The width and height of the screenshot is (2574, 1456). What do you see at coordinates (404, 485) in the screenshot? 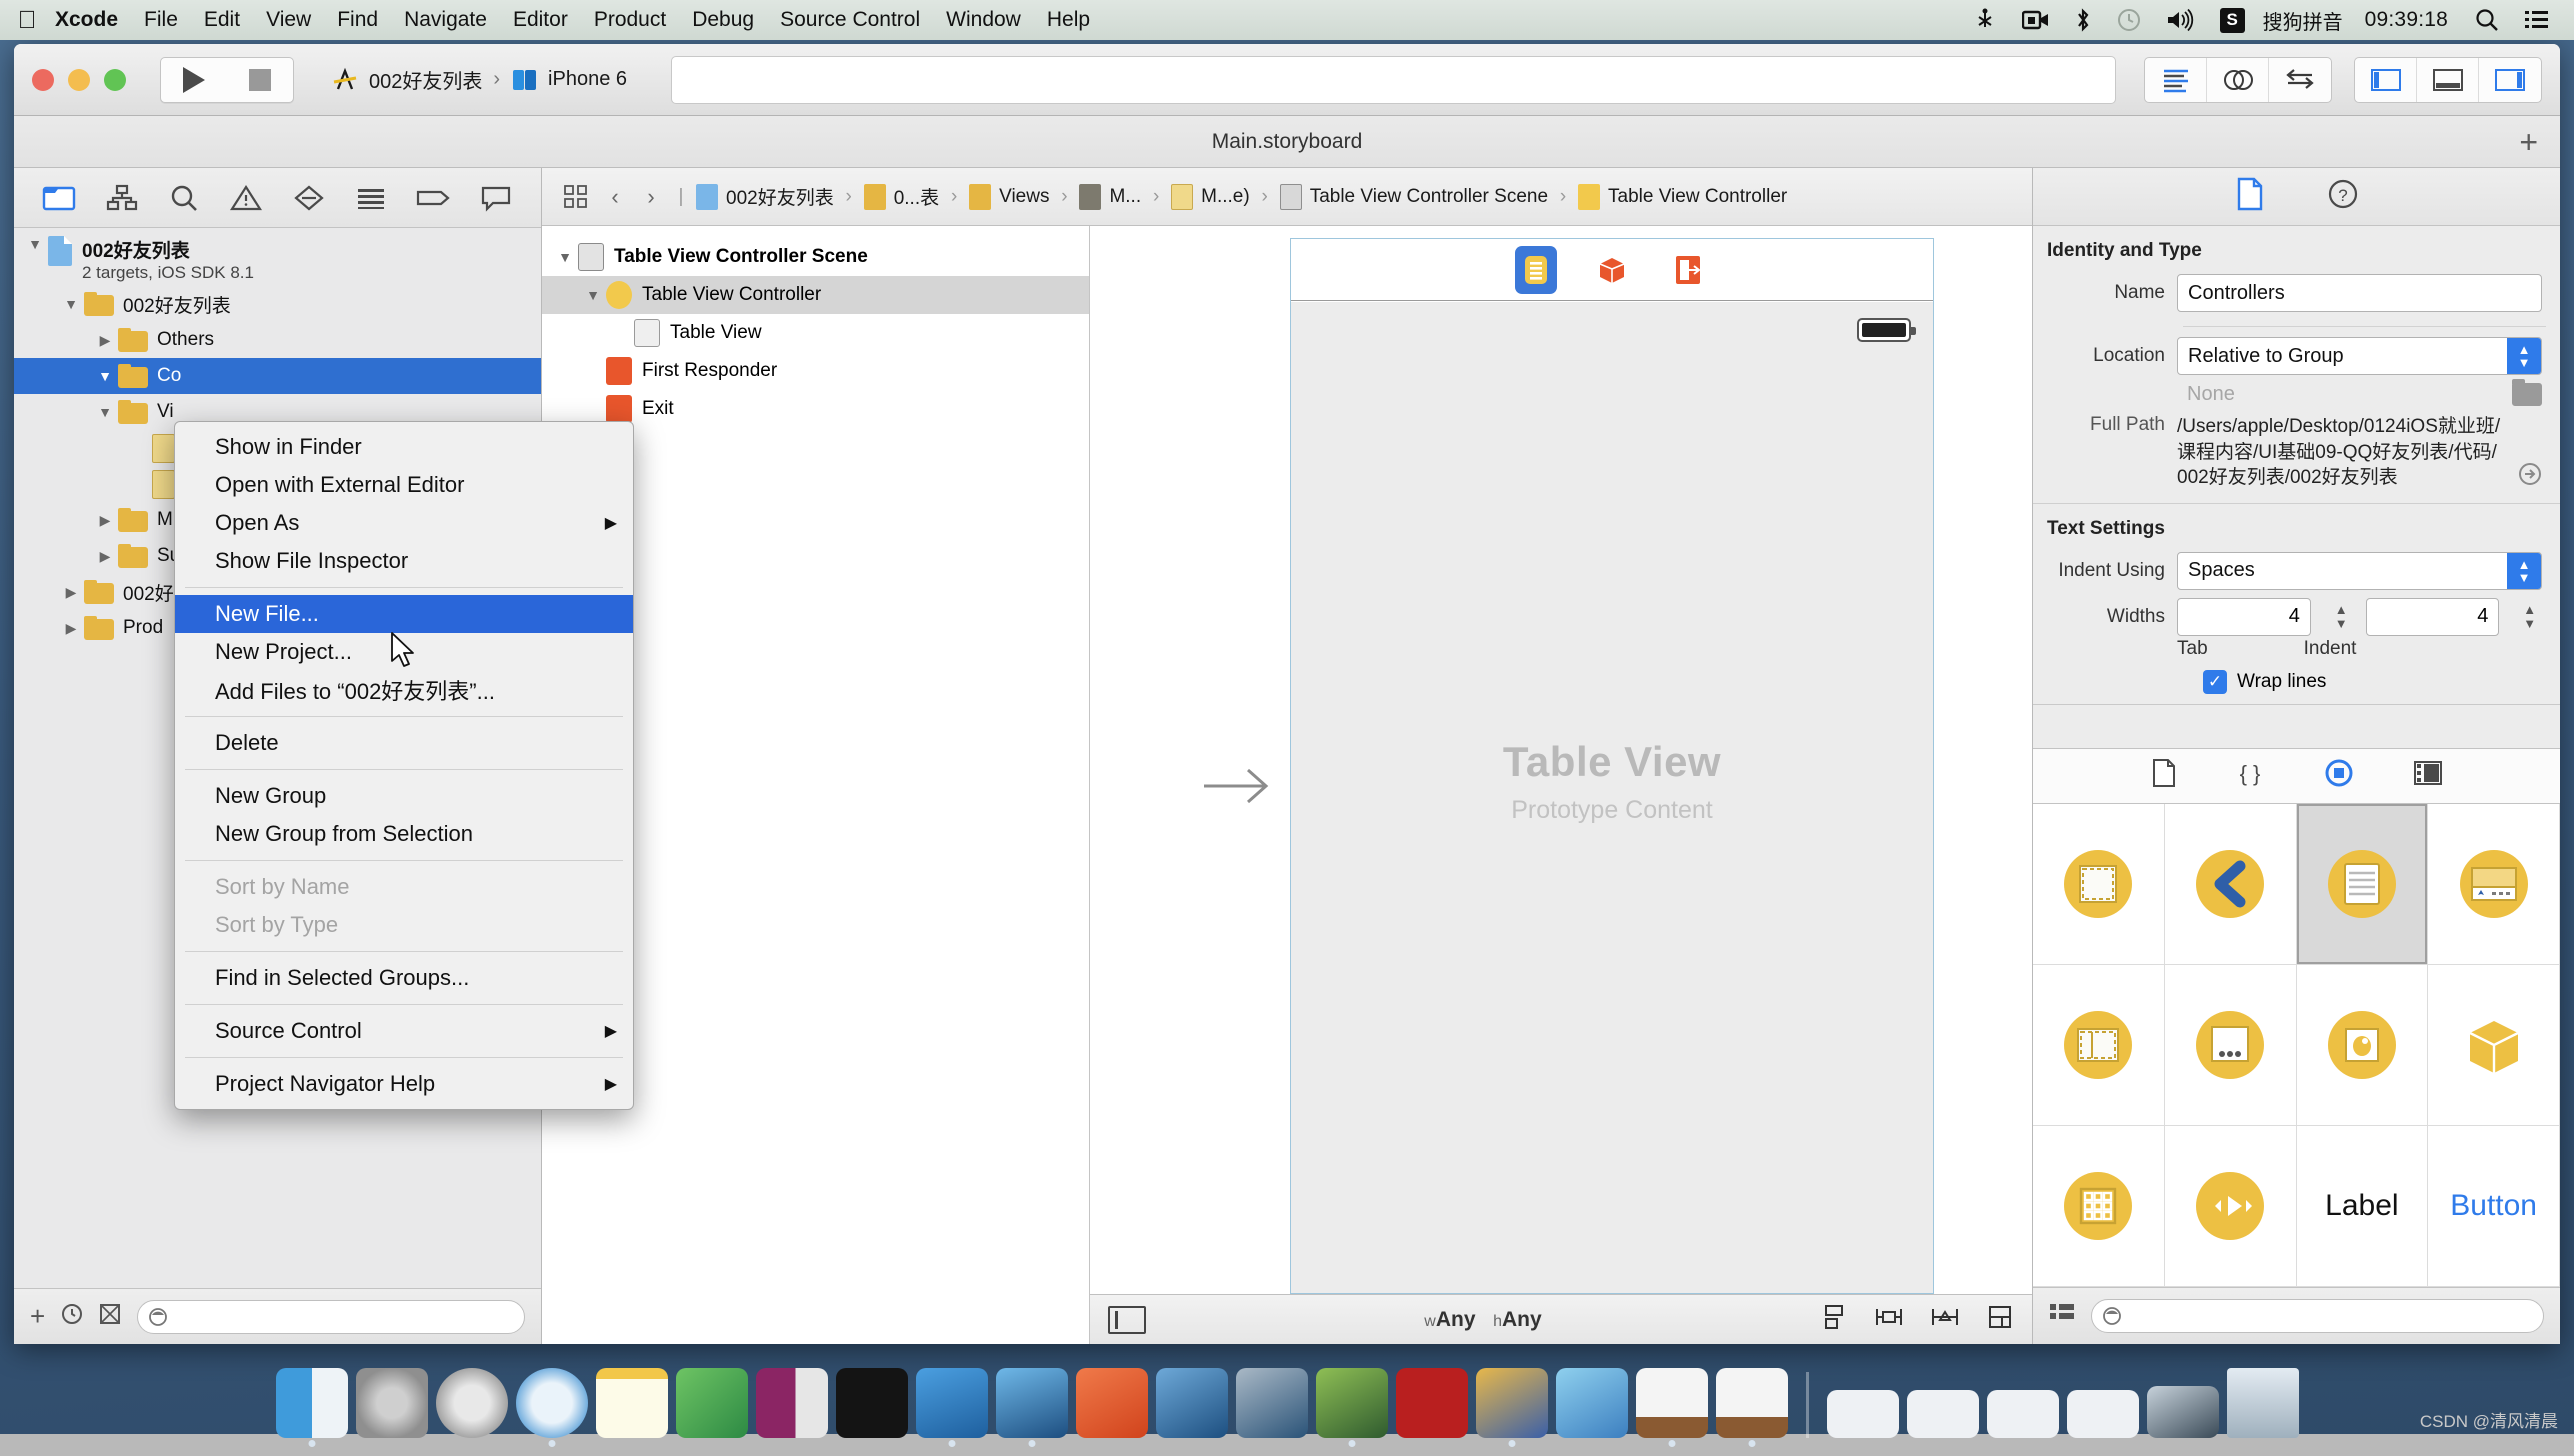
I see `menu-item-open-with-external-editor: Open with External Editor` at bounding box center [404, 485].